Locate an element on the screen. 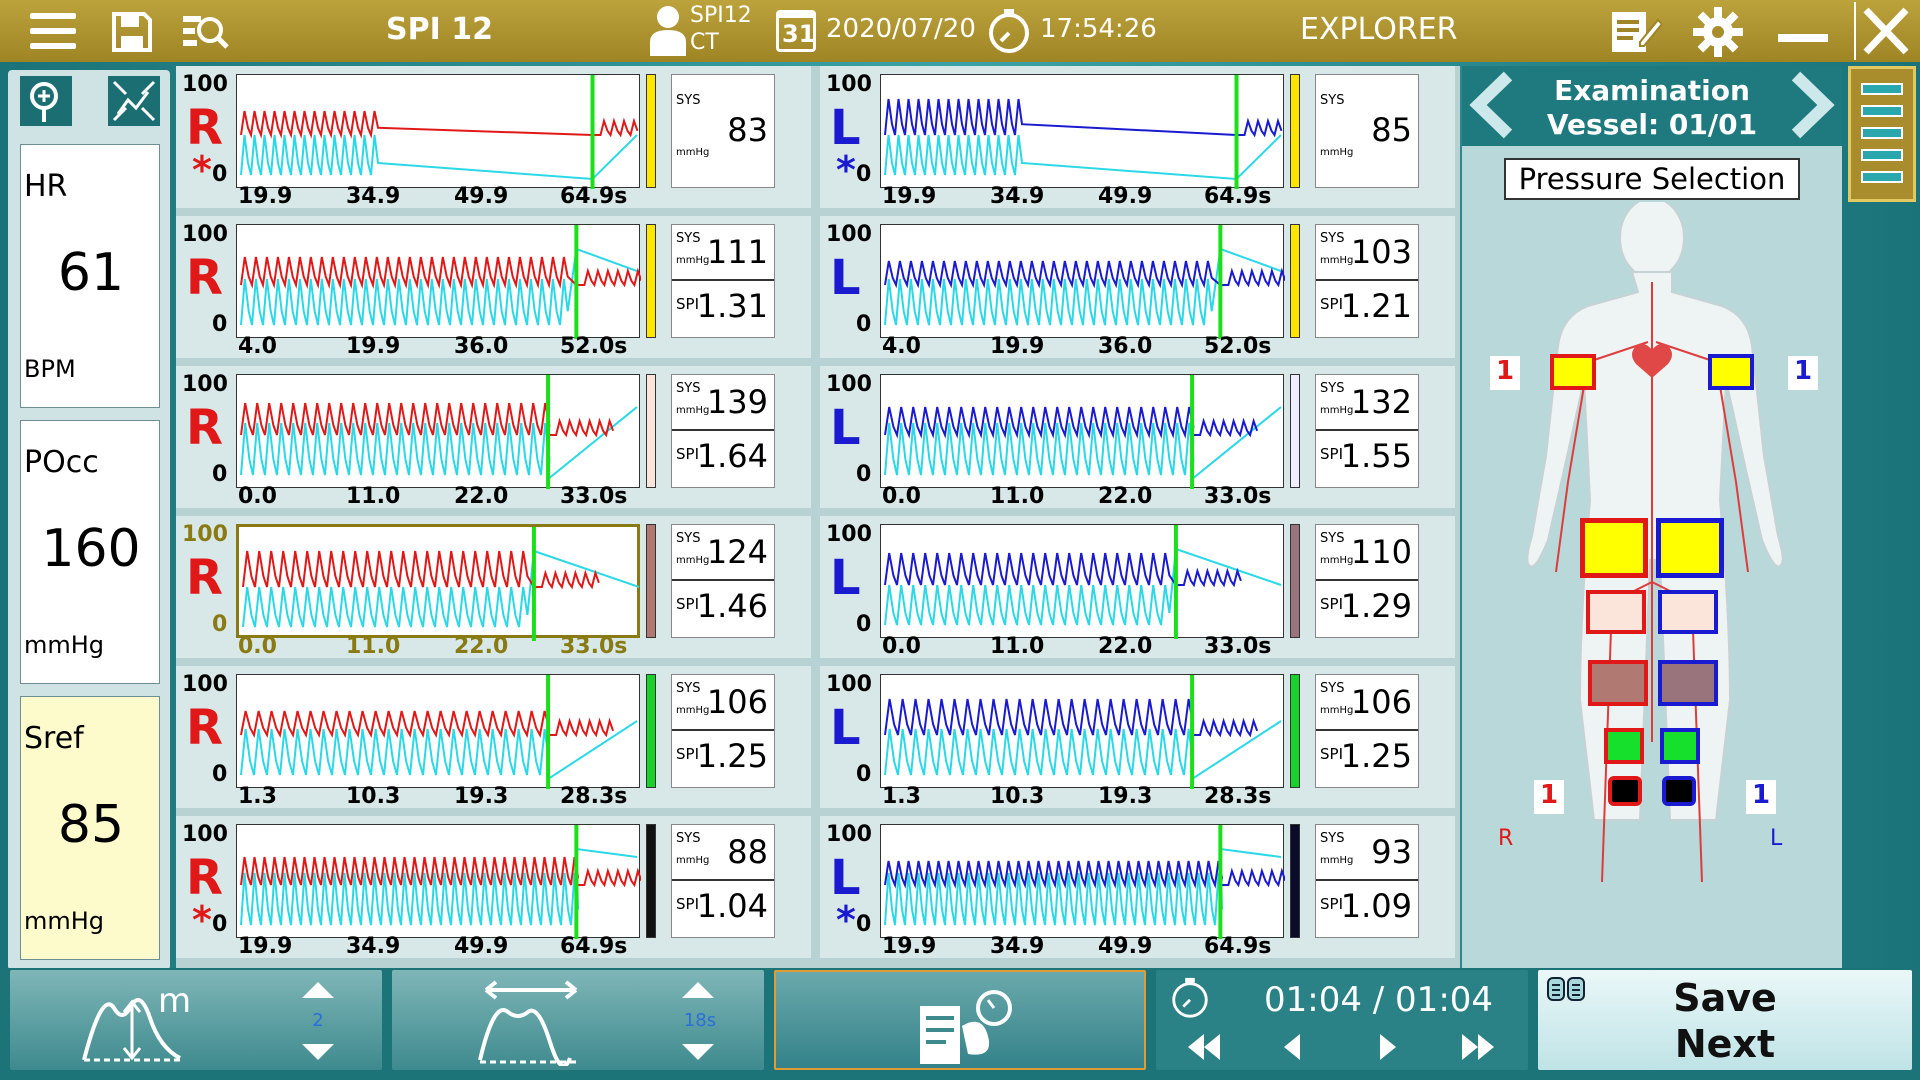 The width and height of the screenshot is (1920, 1080). pocc-label: POcc is located at coordinates (61, 462).